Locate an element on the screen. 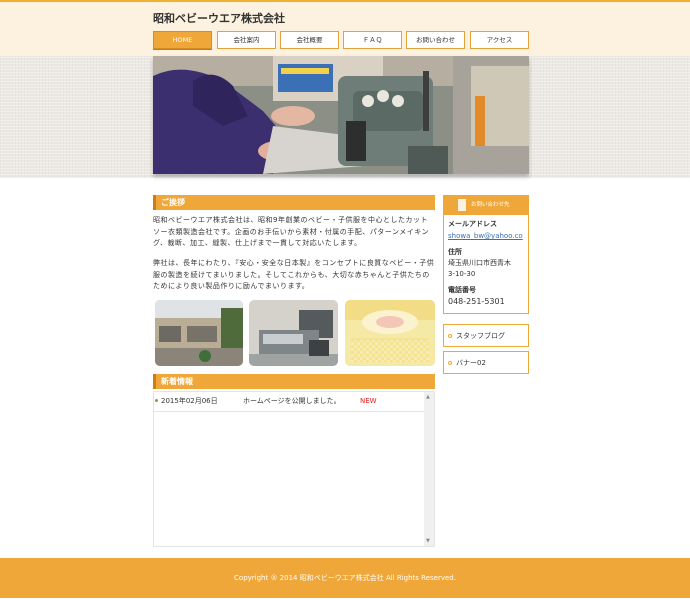 The width and height of the screenshot is (690, 600). banner-02: バナー02 is located at coordinates (486, 362).